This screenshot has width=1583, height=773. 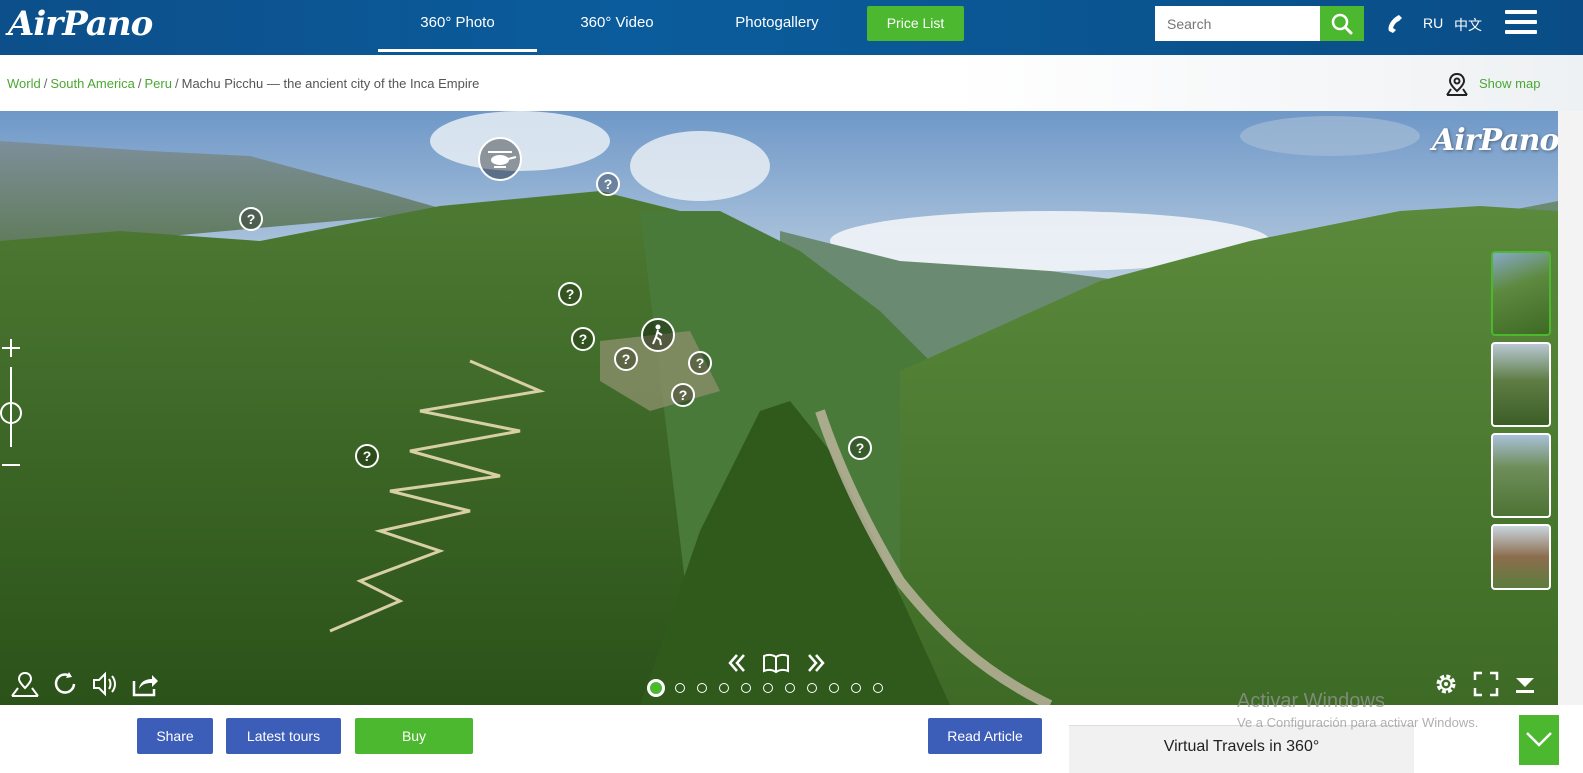 What do you see at coordinates (158, 83) in the screenshot?
I see `breadcrumb-peru: Peru` at bounding box center [158, 83].